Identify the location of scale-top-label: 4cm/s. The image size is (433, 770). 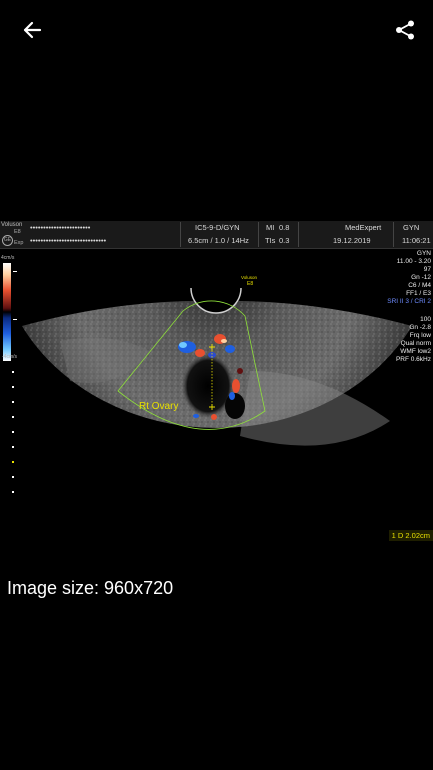
(8, 258).